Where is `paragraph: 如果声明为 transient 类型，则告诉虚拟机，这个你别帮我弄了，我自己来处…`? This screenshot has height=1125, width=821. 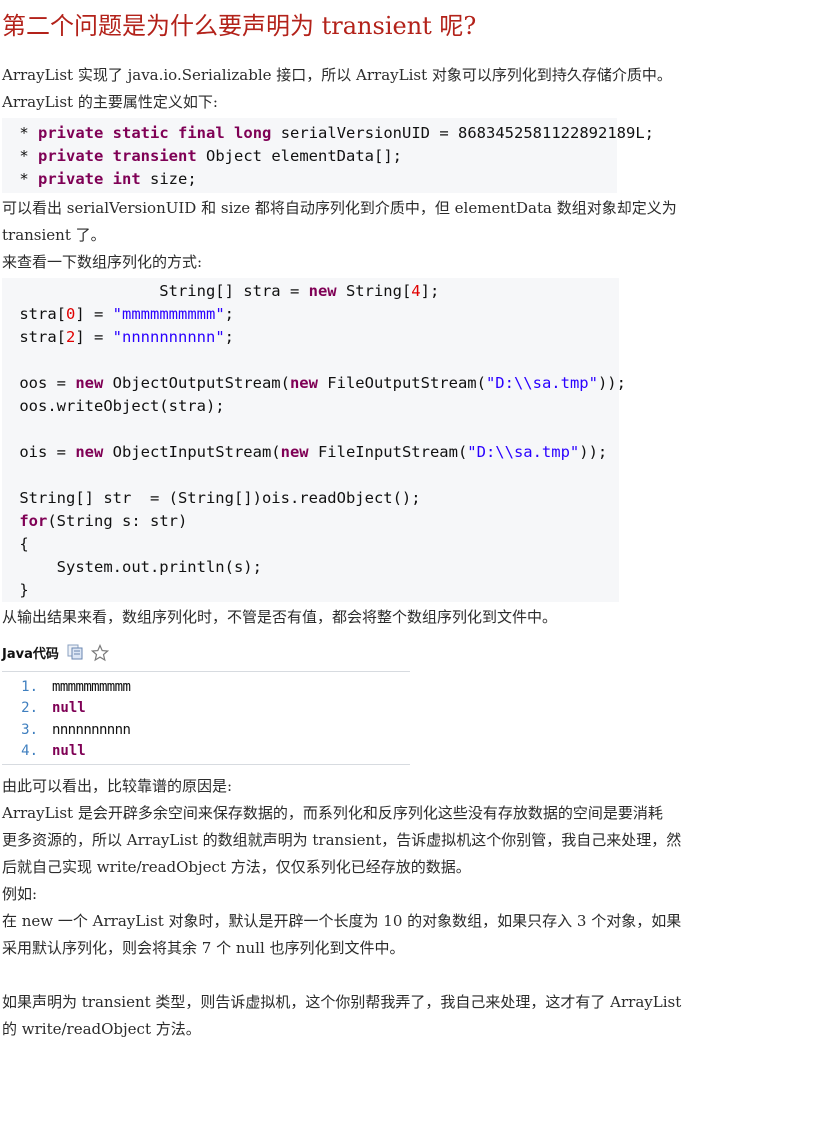
paragraph: 如果声明为 transient 类型，则告诉虚拟机，这个你别帮我弄了，我自己来处… is located at coordinates (342, 1002).